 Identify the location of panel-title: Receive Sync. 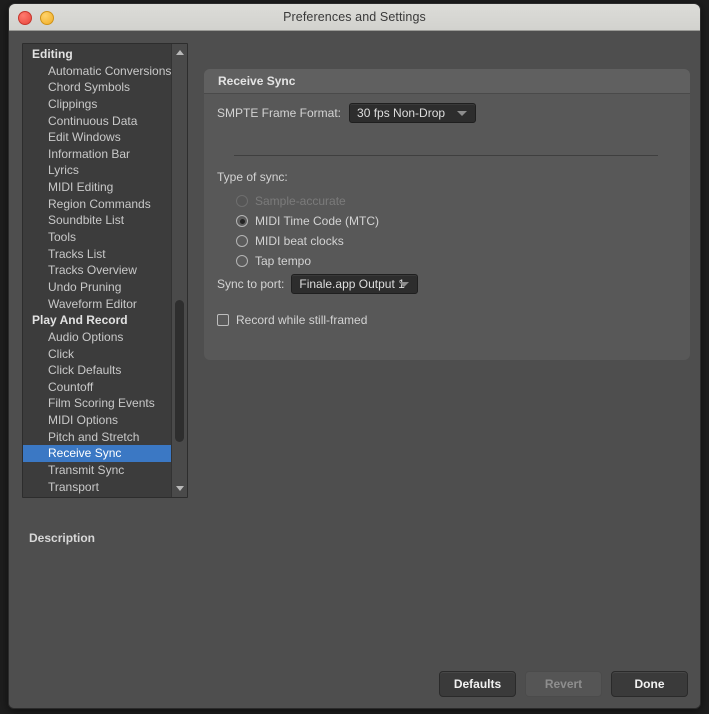
(257, 81).